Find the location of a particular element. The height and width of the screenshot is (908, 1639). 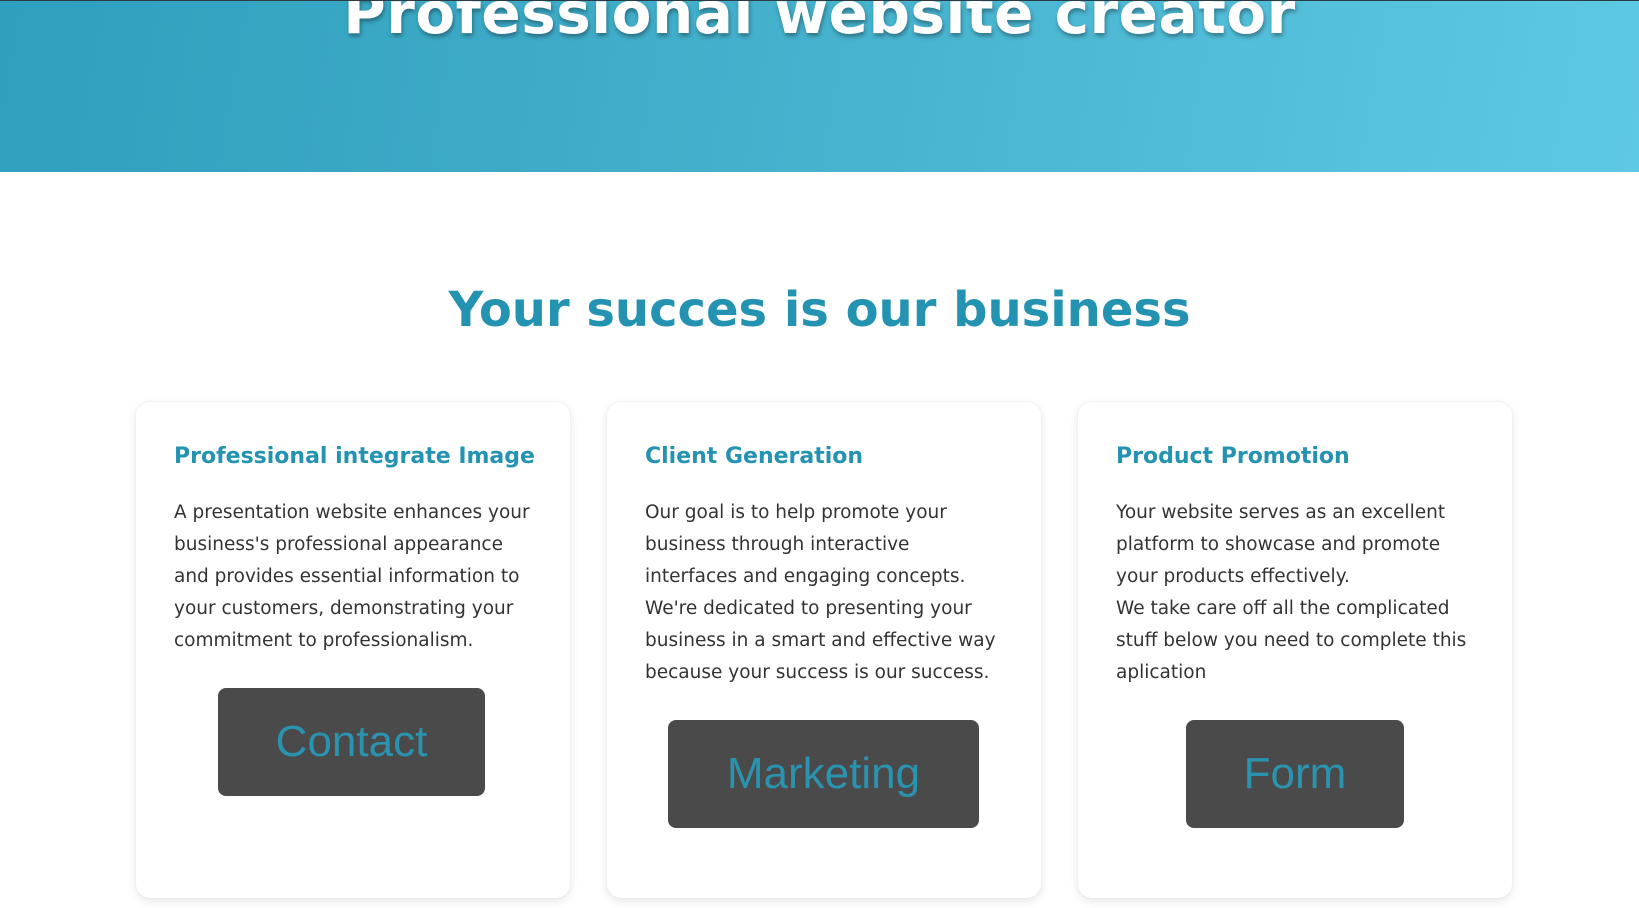

card-description-line: your customers, demonstrating your is located at coordinates (344, 608).